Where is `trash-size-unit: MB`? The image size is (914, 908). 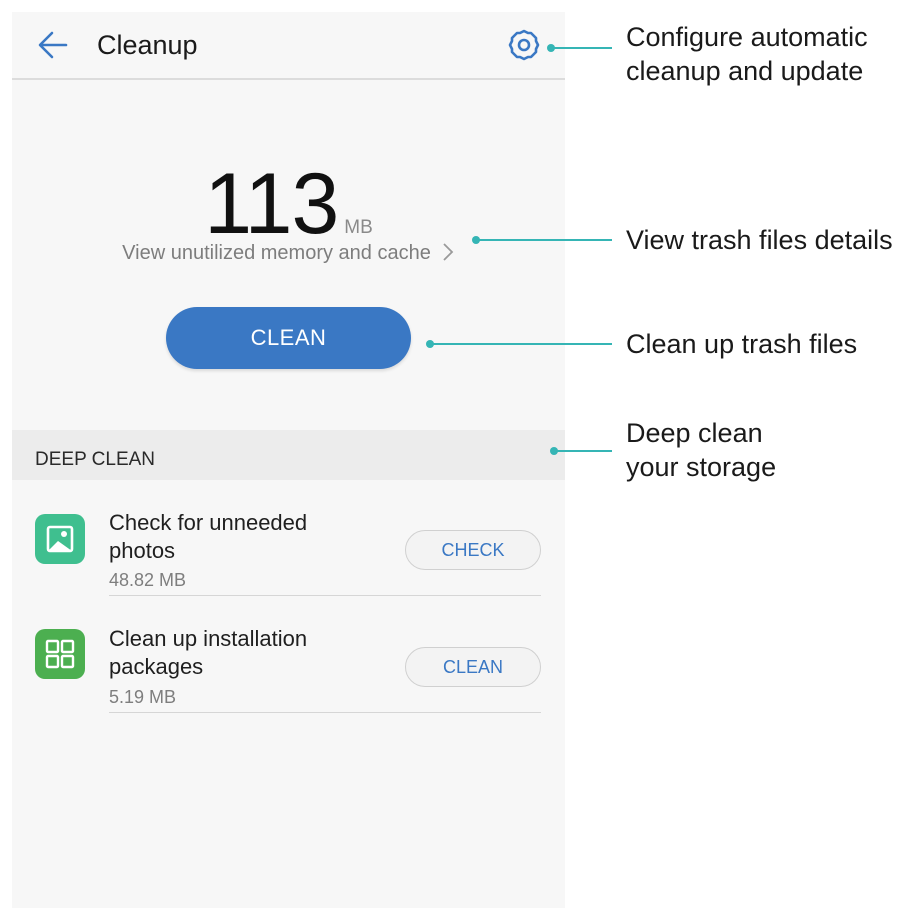
trash-size-unit: MB is located at coordinates (358, 227).